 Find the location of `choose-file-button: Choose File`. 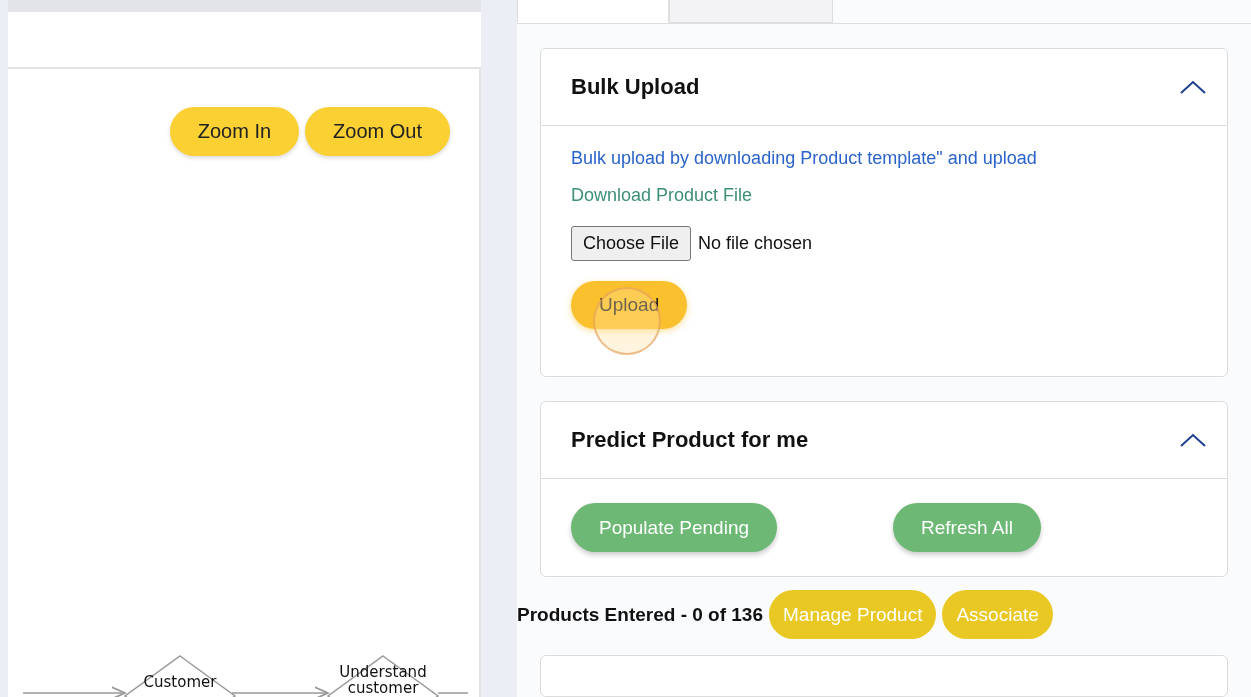

choose-file-button: Choose File is located at coordinates (631, 243).